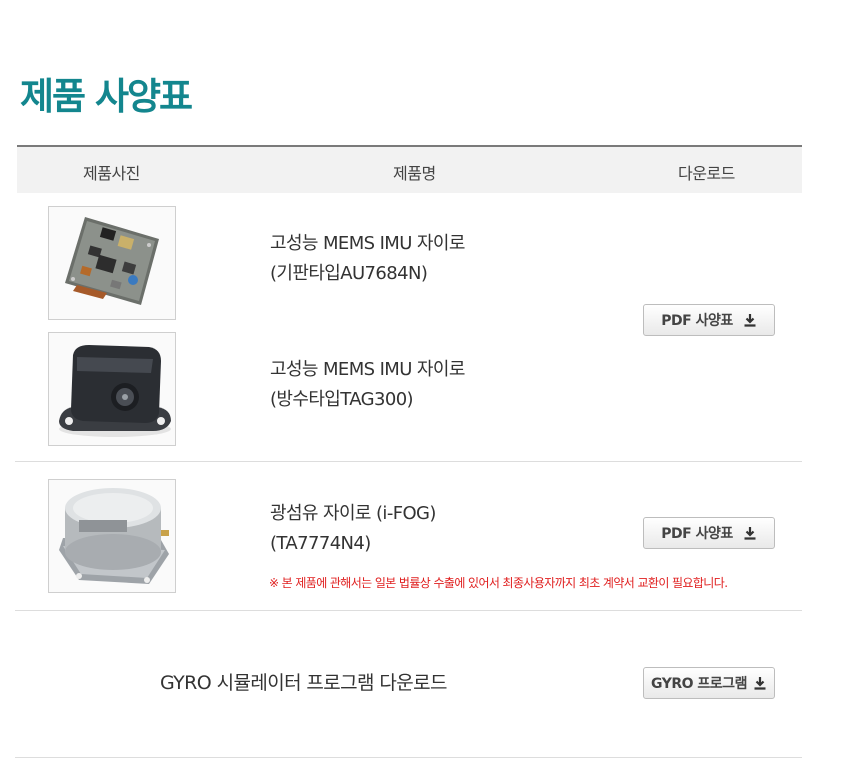 The width and height of the screenshot is (844, 765). Describe the element at coordinates (342, 399) in the screenshot. I see `product-model: (방수타입TAG300)` at that location.